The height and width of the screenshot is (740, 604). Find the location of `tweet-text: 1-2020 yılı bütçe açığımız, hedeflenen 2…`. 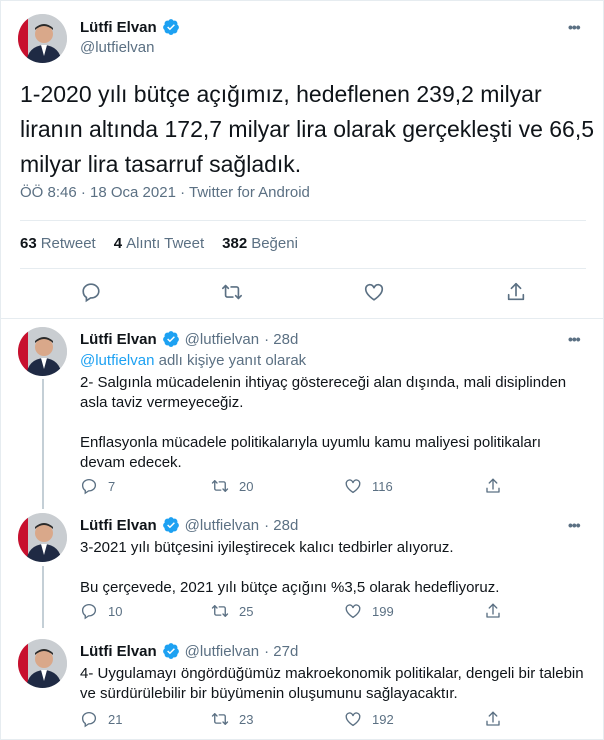

tweet-text: 1-2020 yılı bütçe açığımız, hedeflenen 2… is located at coordinates (307, 129).